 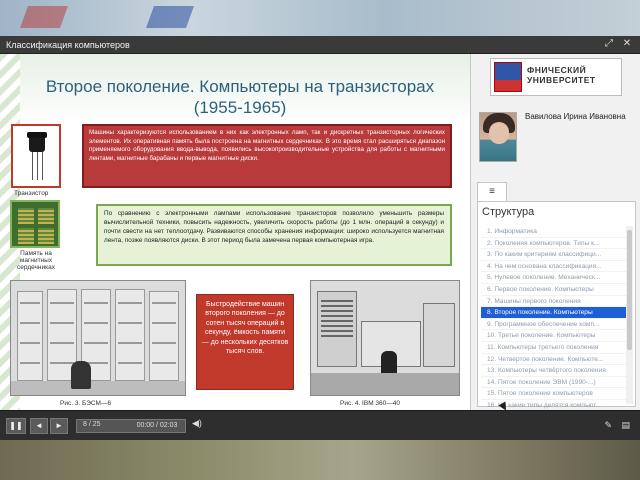 I want to click on fullscreen-icon: ⤢, so click(x=609, y=44).